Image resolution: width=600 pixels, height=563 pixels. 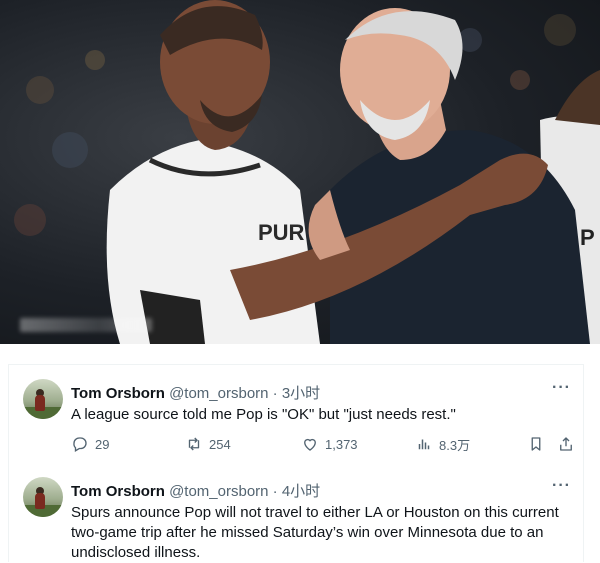 I want to click on reply-count: 29, so click(x=102, y=444).